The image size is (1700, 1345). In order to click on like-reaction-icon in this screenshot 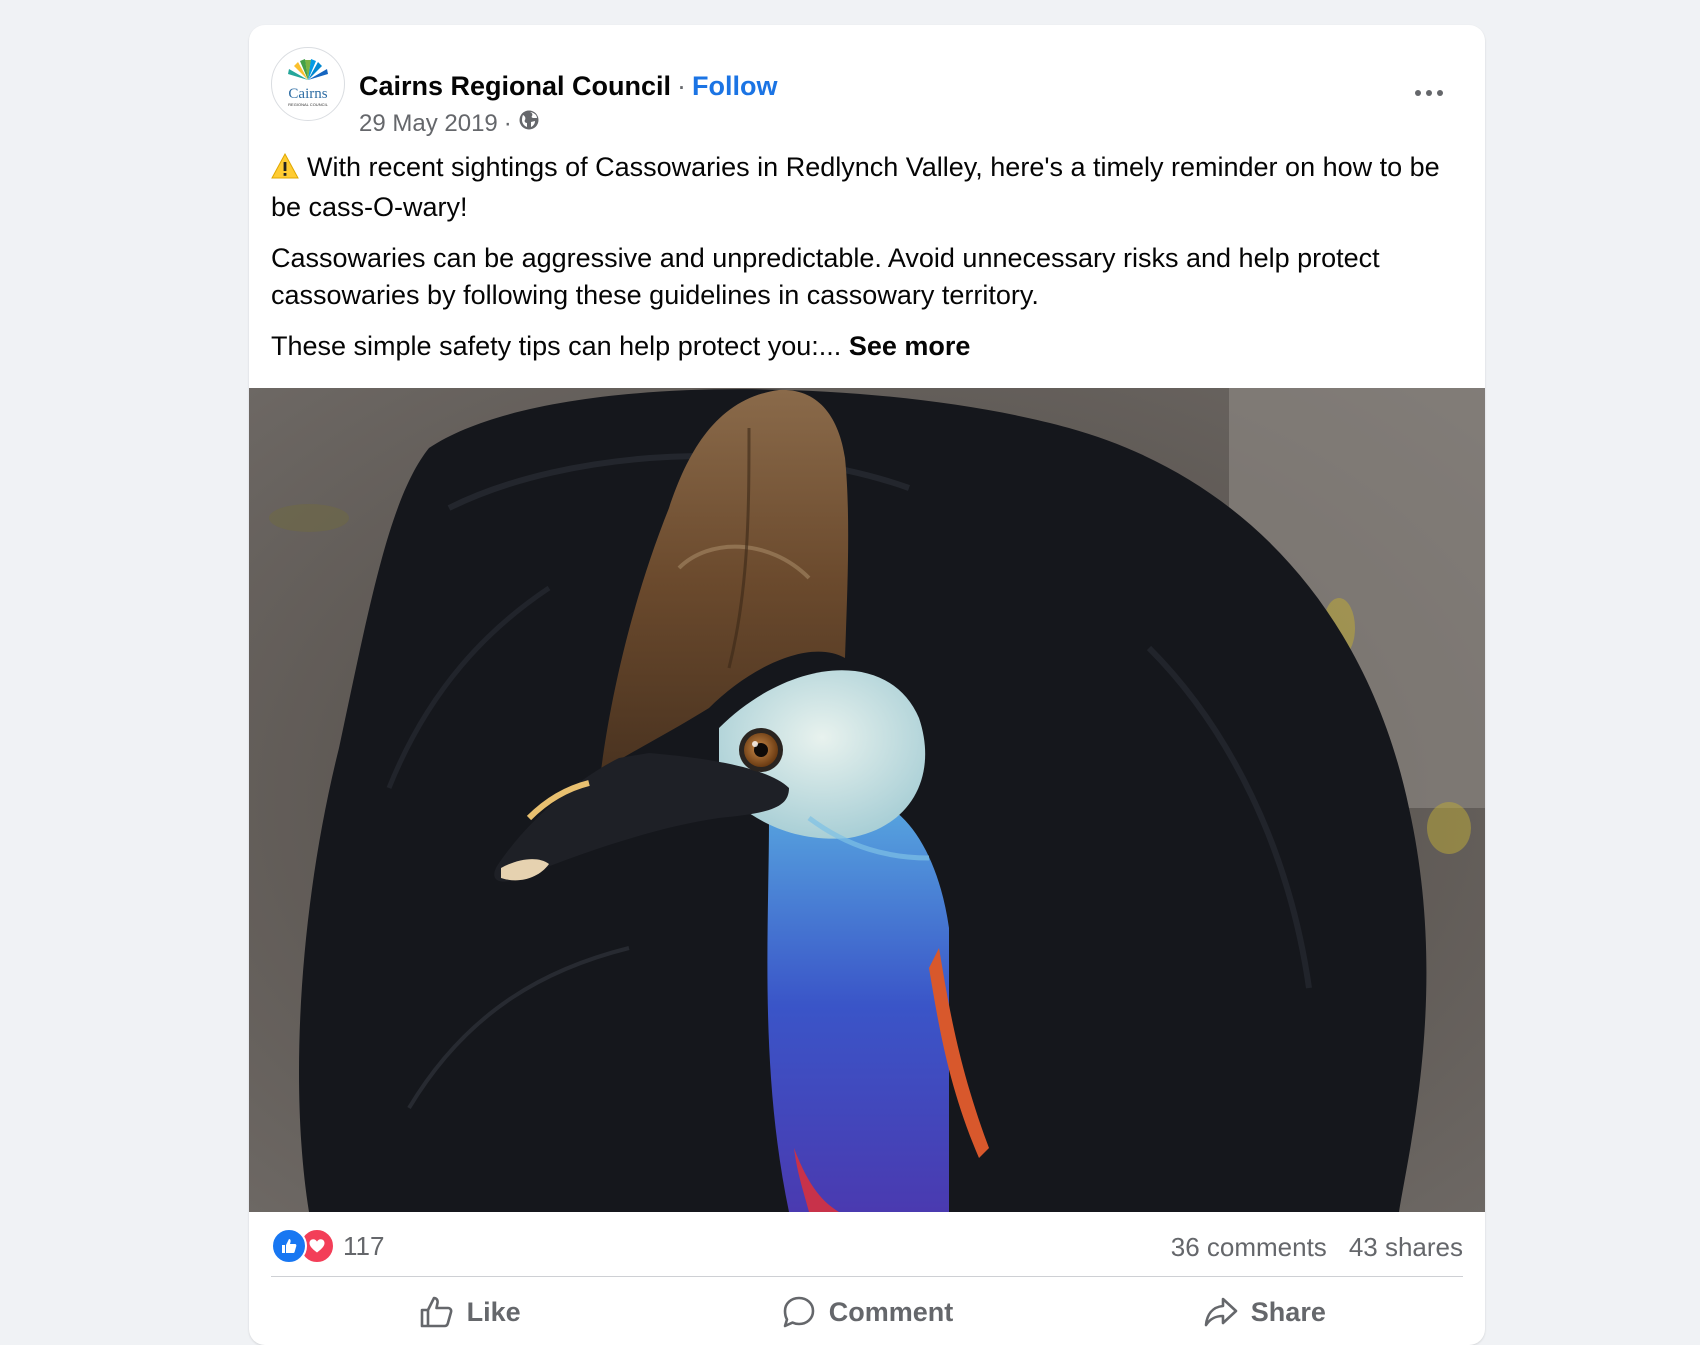, I will do `click(289, 1246)`.